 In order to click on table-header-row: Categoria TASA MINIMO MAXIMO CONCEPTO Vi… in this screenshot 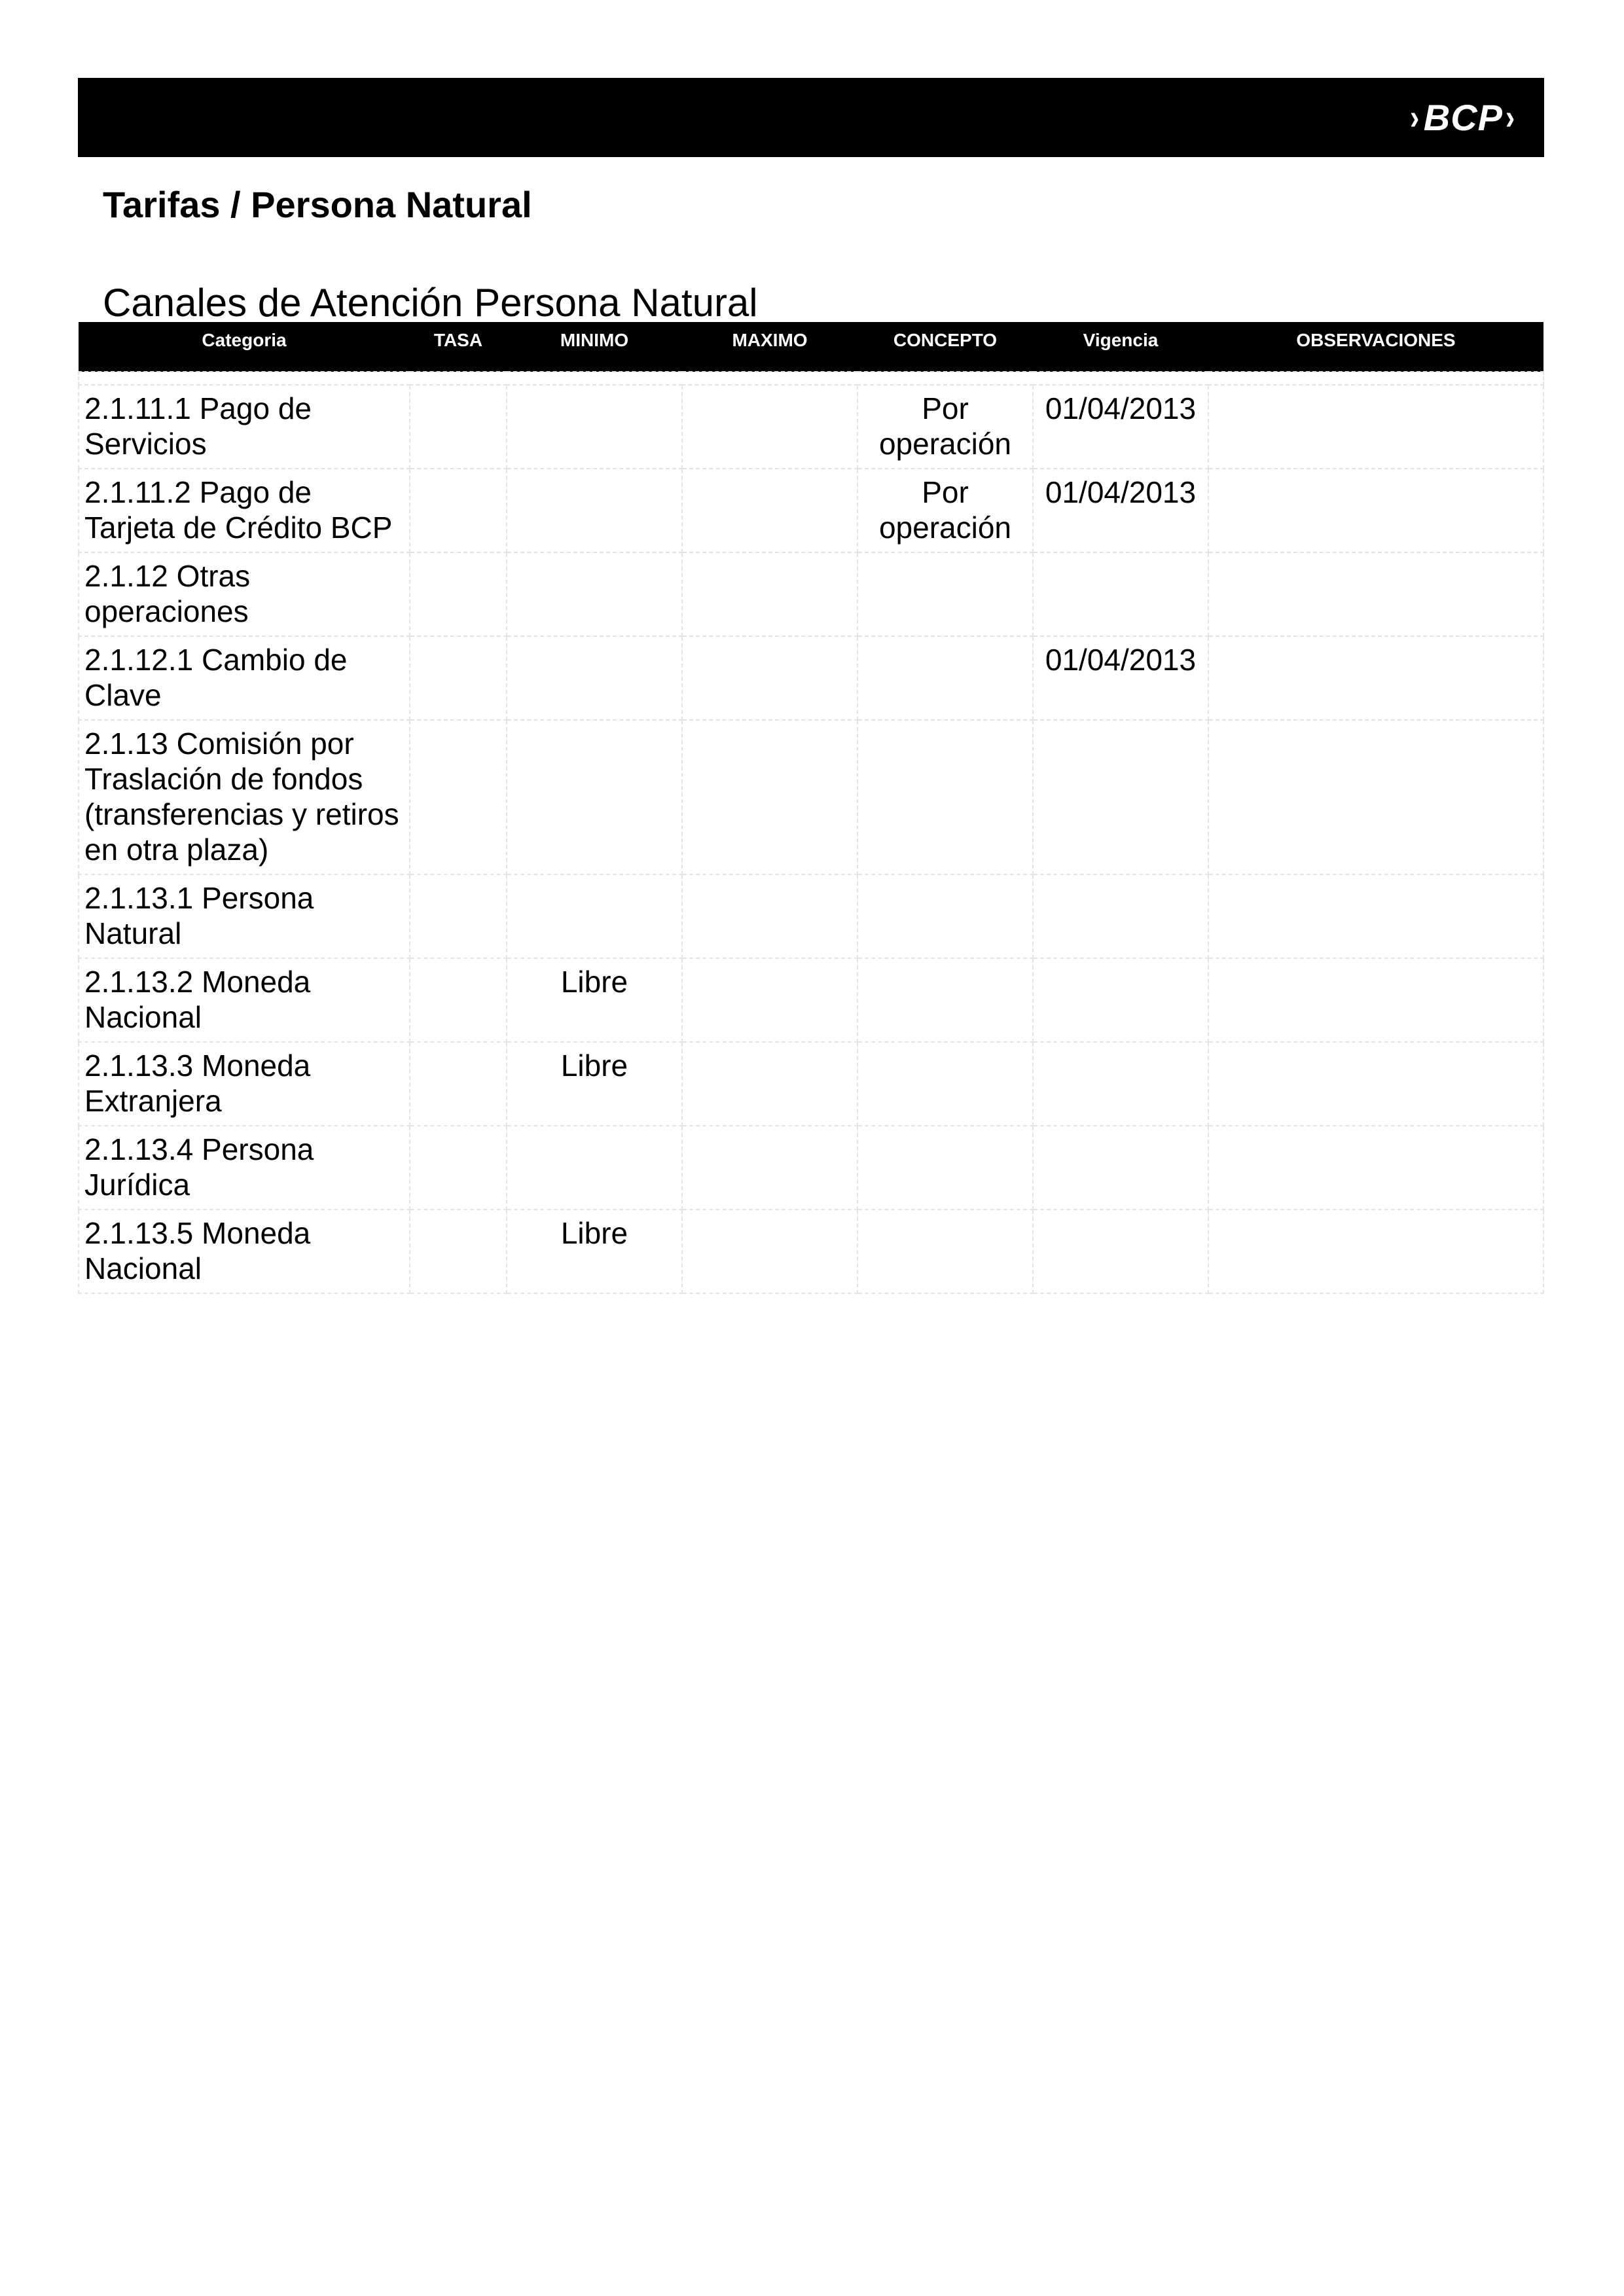, I will do `click(811, 347)`.